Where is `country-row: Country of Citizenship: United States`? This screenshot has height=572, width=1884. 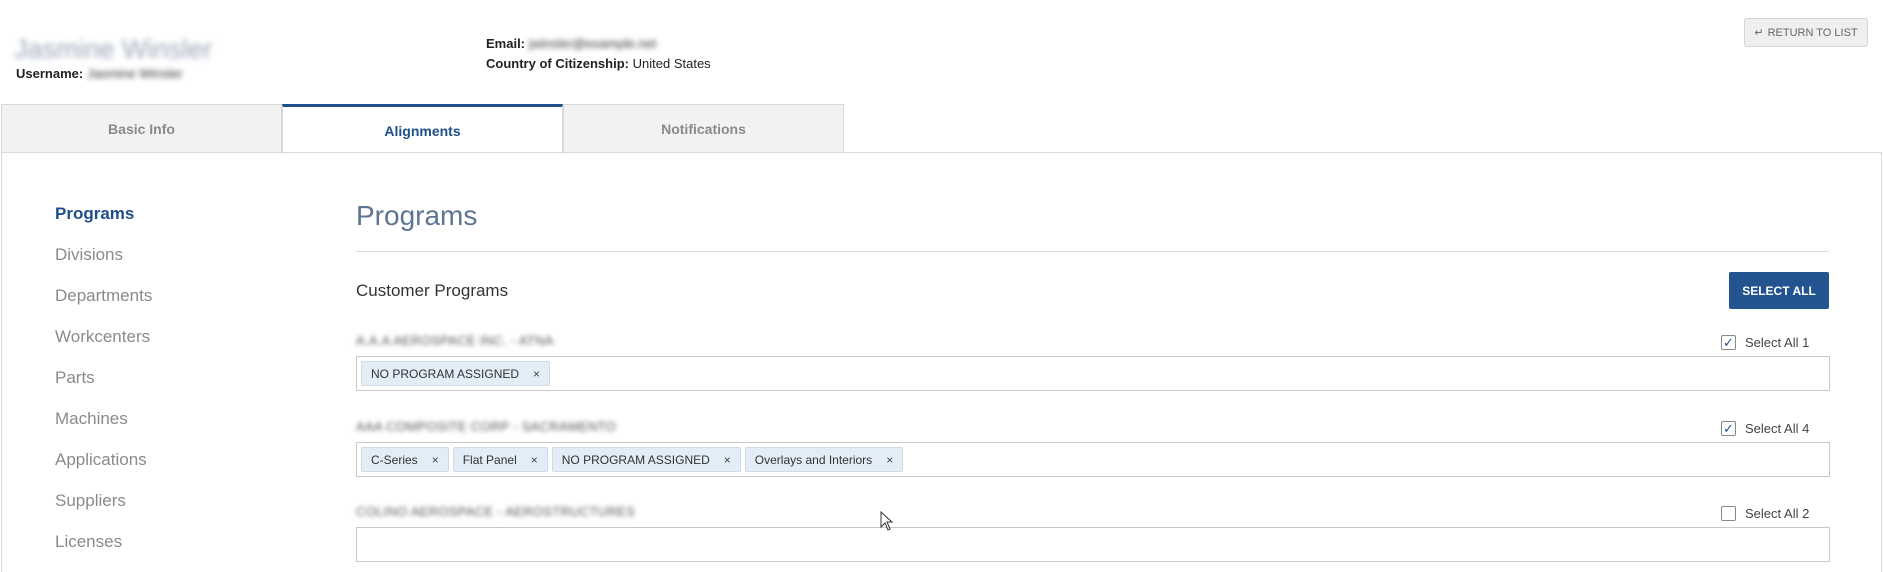 country-row: Country of Citizenship: United States is located at coordinates (598, 63).